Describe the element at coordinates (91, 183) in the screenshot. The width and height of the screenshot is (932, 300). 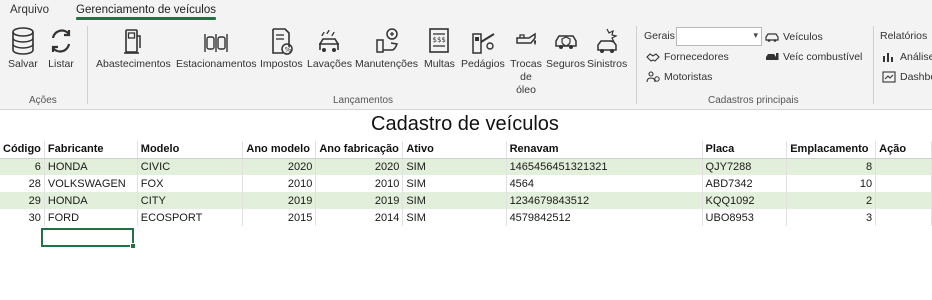
I see `table-cell: VOLKSWAGEN` at that location.